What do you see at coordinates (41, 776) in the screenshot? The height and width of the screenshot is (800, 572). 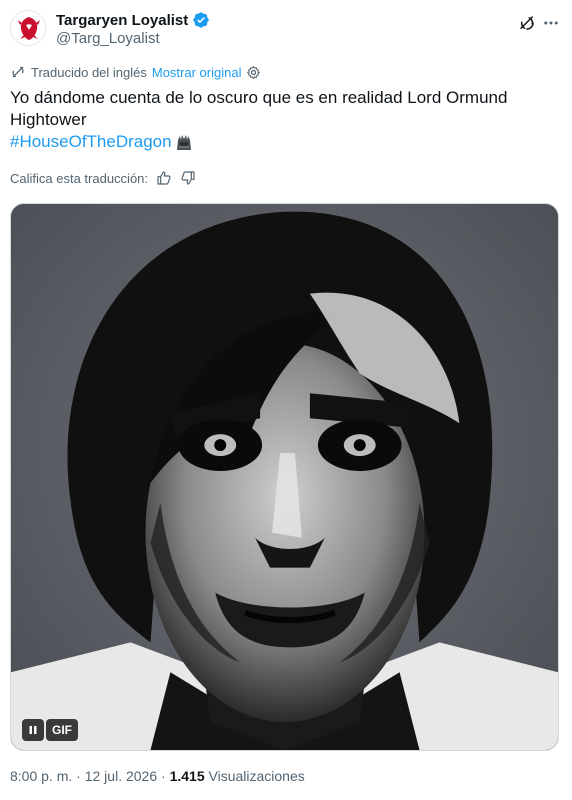 I see `tweet-time: 8:00 p. m.` at bounding box center [41, 776].